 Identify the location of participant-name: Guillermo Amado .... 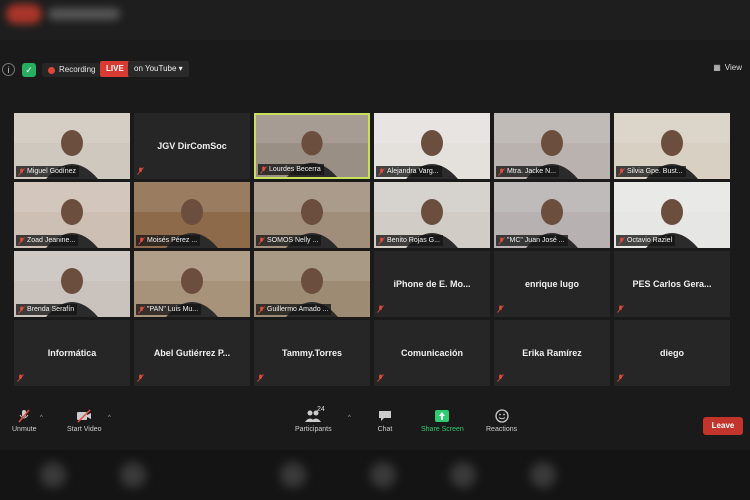
(298, 309).